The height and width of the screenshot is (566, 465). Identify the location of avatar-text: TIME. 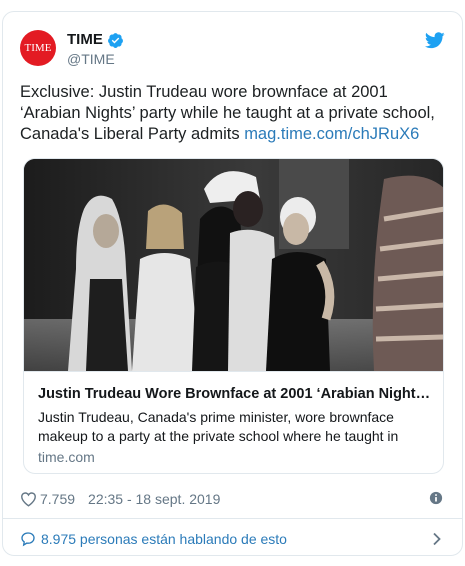
(38, 48).